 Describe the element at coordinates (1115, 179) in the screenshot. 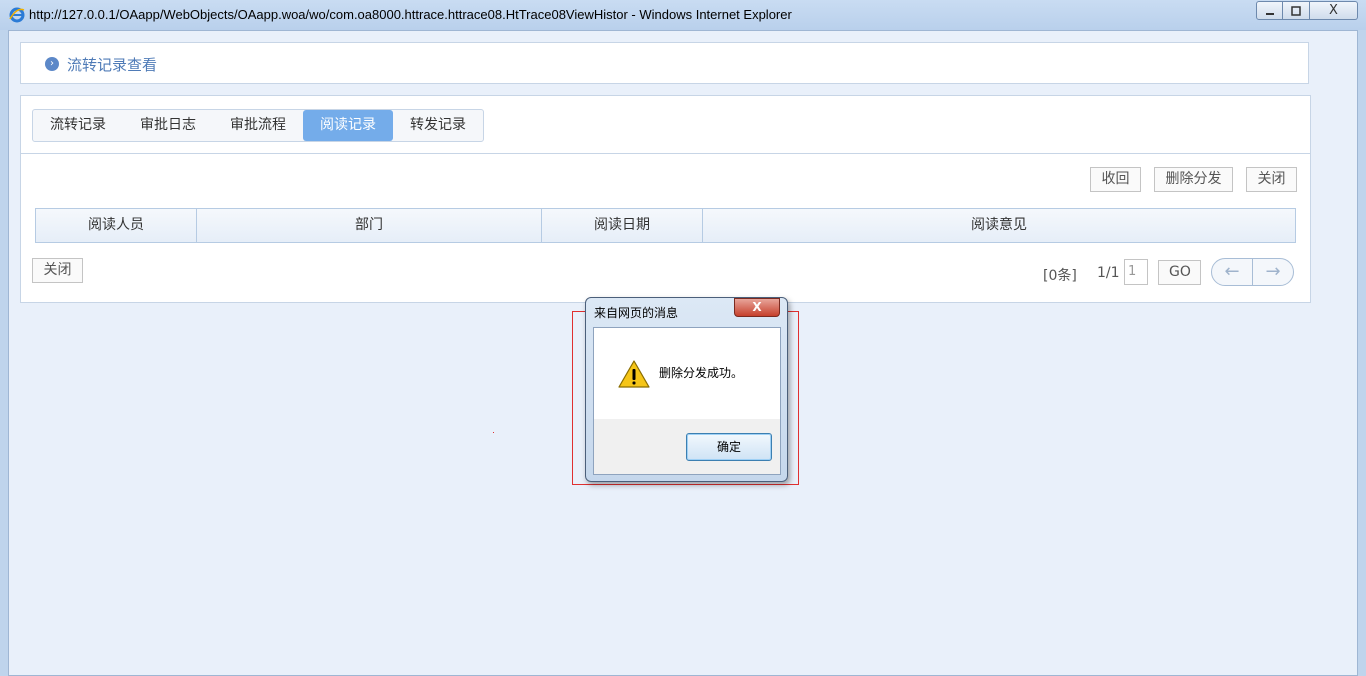

I see `recall-button: 收回` at that location.